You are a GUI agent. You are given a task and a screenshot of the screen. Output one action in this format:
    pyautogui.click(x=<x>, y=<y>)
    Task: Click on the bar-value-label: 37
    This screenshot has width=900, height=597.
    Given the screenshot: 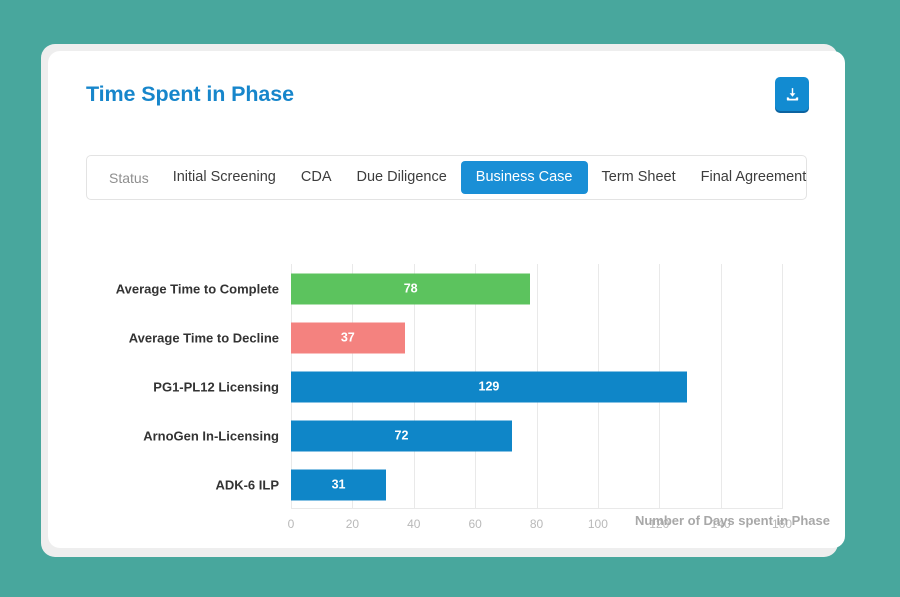 What is the action you would take?
    pyautogui.click(x=347, y=337)
    